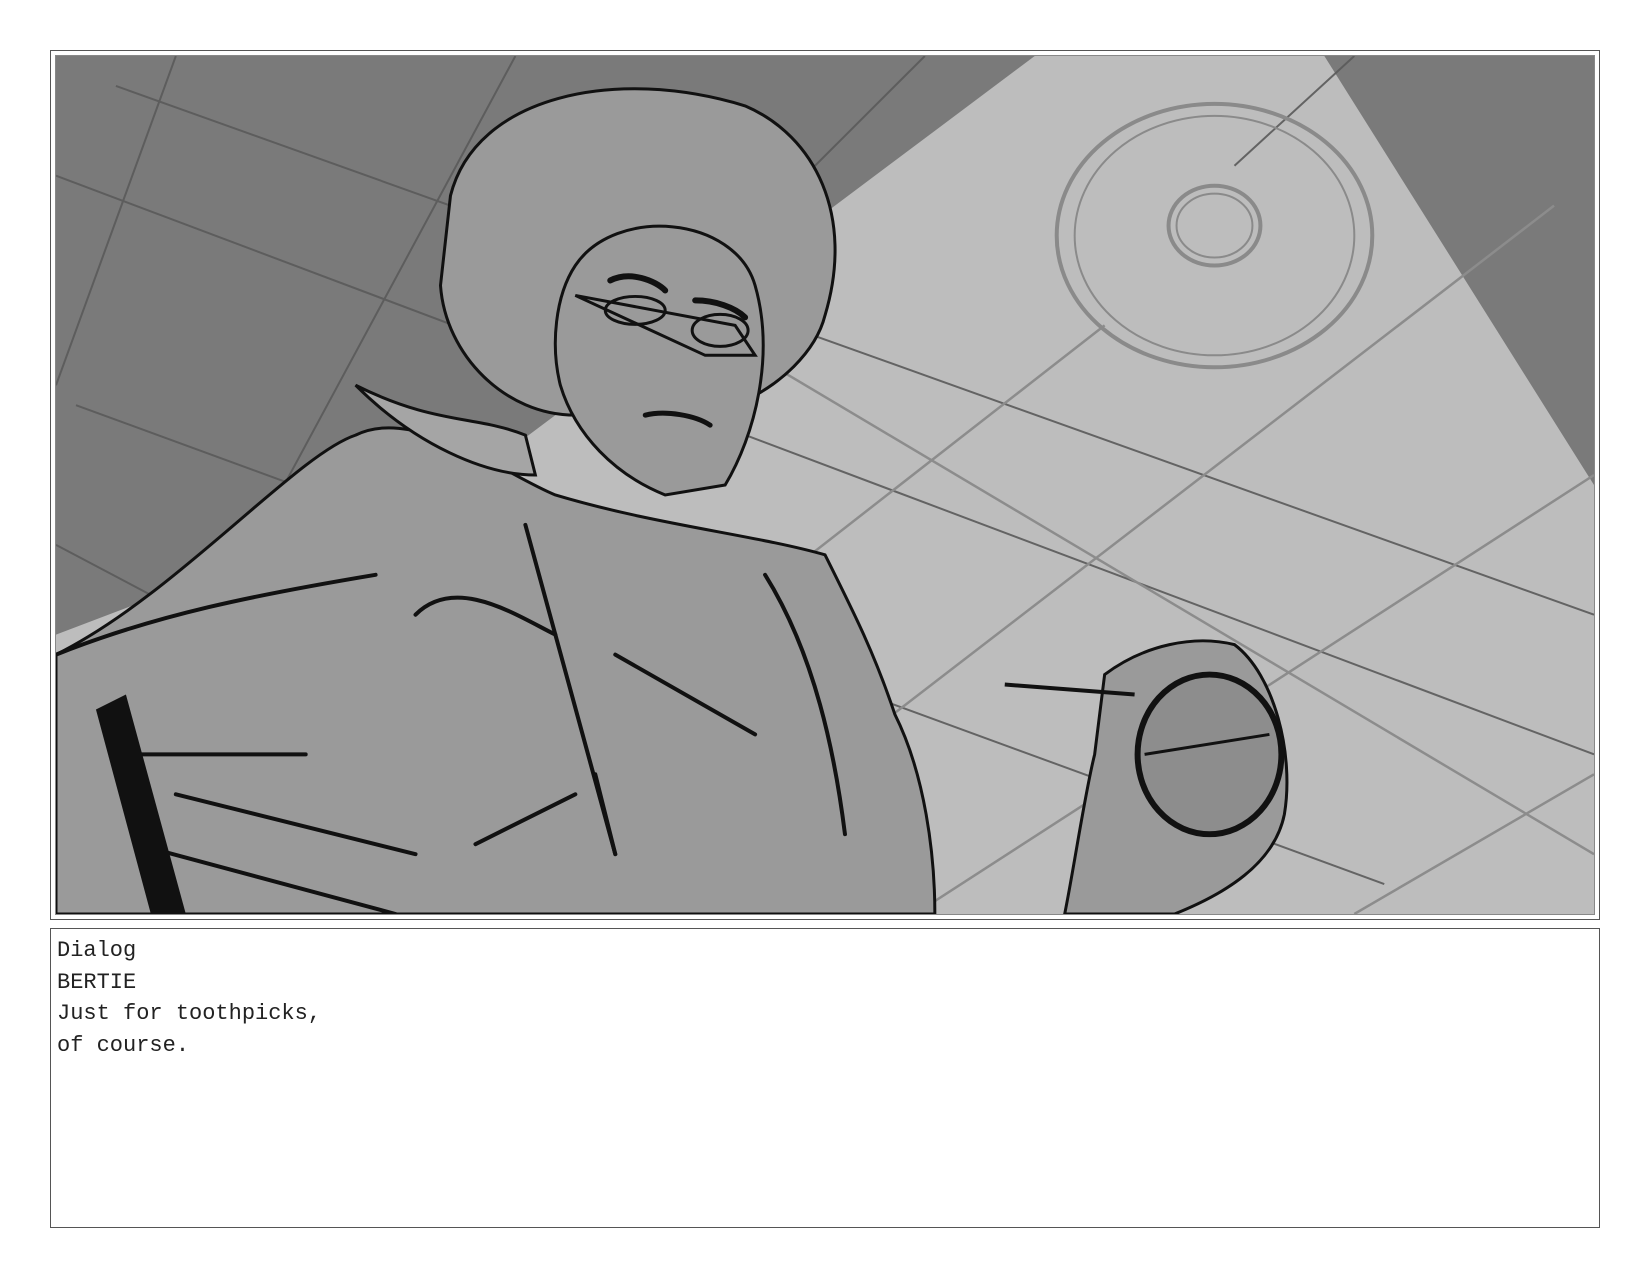 The height and width of the screenshot is (1276, 1648). I want to click on dialog-heading: Dialog, so click(97, 950).